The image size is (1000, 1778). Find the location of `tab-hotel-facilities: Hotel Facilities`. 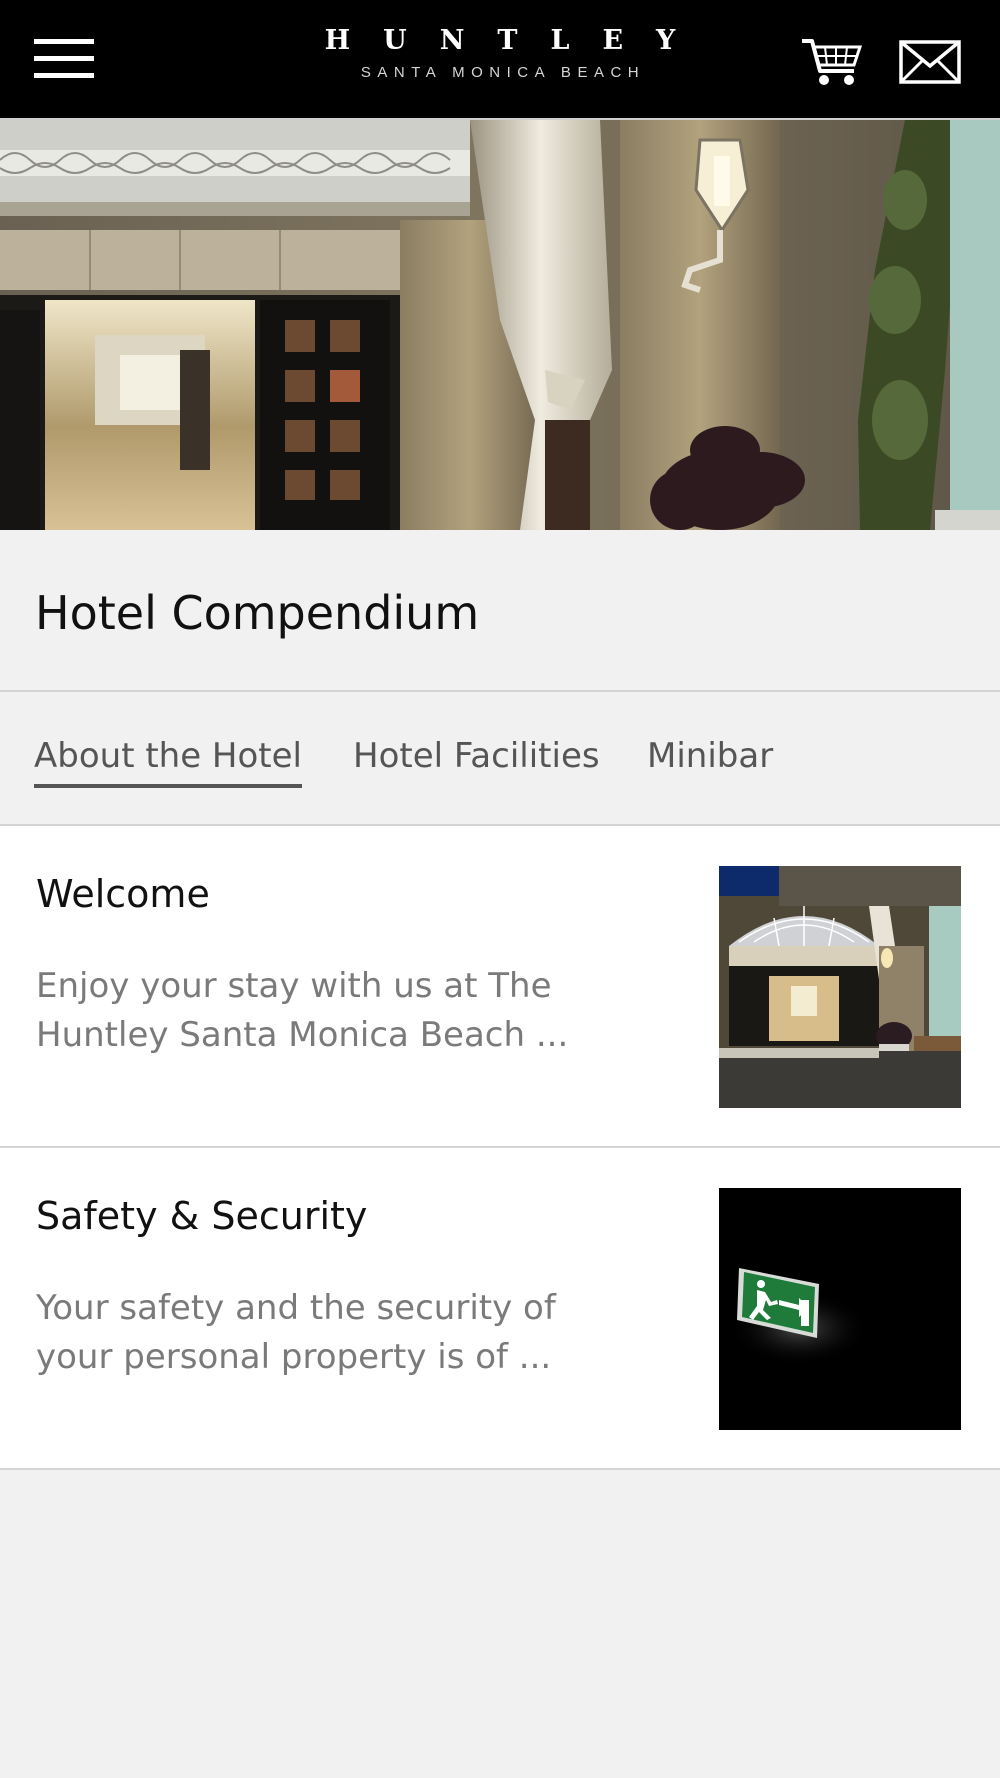

tab-hotel-facilities: Hotel Facilities is located at coordinates (476, 760).